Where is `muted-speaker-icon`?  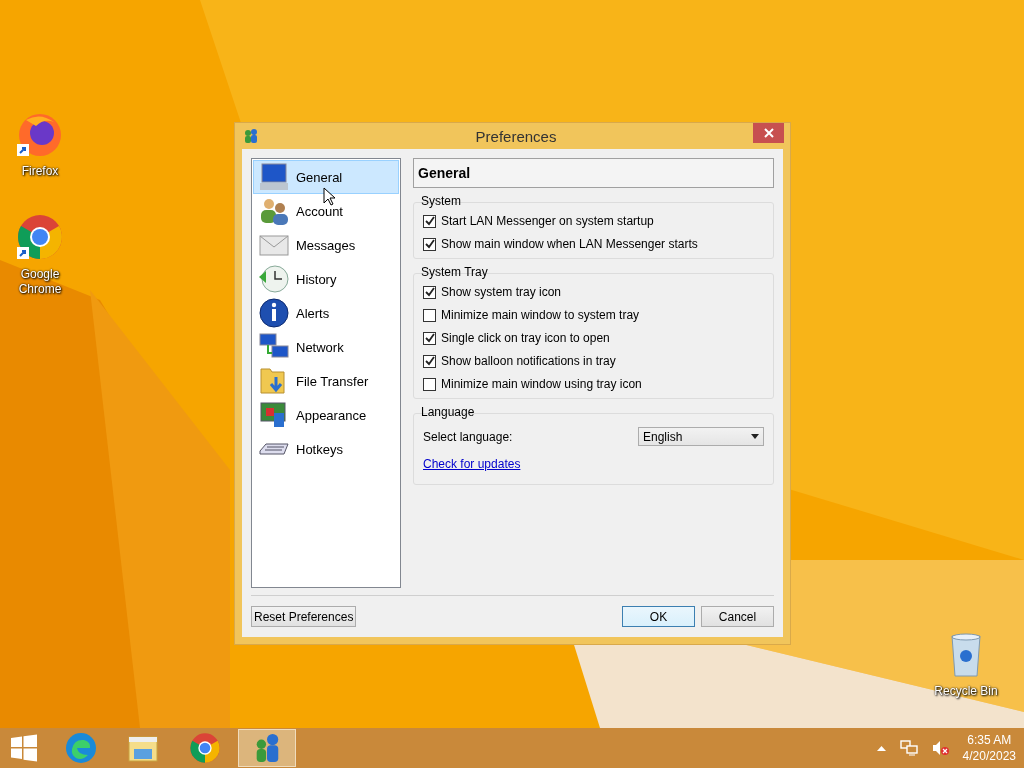
muted-speaker-icon is located at coordinates (940, 748).